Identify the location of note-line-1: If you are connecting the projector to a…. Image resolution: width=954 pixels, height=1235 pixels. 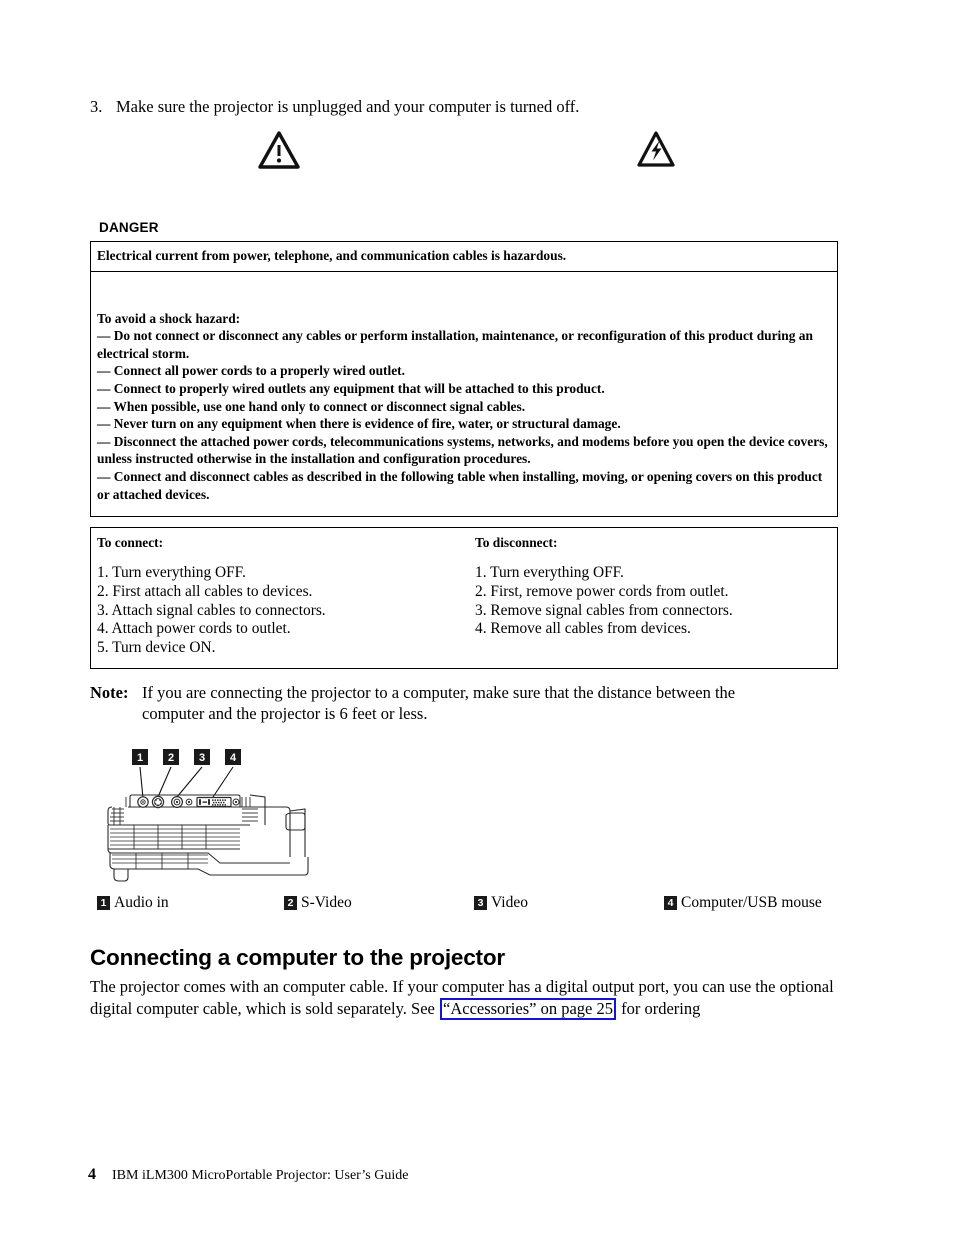
(439, 692).